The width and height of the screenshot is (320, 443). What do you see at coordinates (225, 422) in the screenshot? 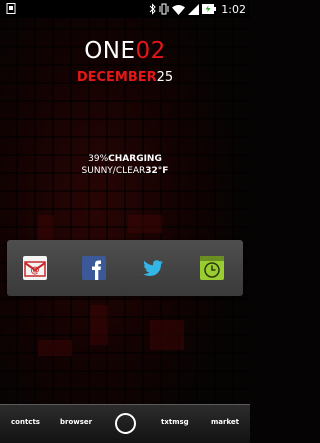
I see `tab-market: market` at bounding box center [225, 422].